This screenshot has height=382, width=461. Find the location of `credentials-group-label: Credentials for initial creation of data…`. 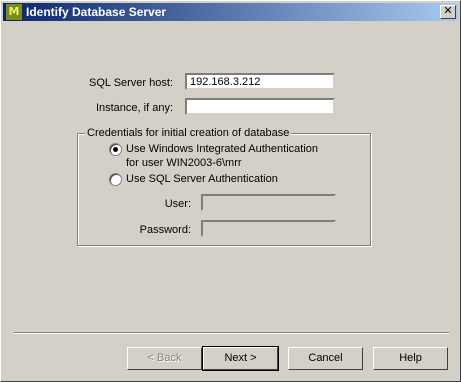

credentials-group-label: Credentials for initial creation of data… is located at coordinates (188, 133).